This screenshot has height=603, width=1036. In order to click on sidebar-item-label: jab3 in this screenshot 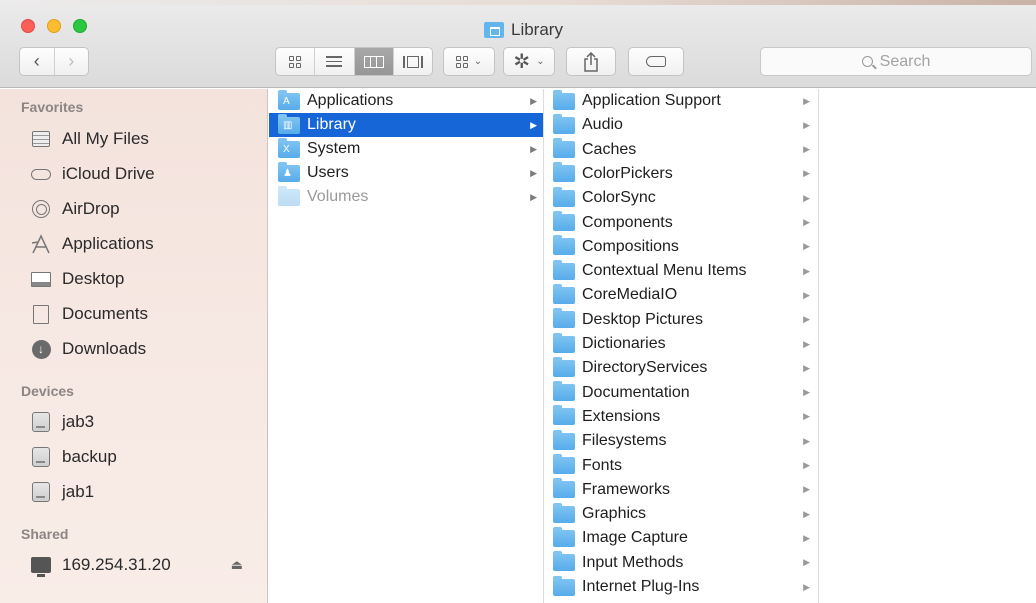, I will do `click(78, 421)`.